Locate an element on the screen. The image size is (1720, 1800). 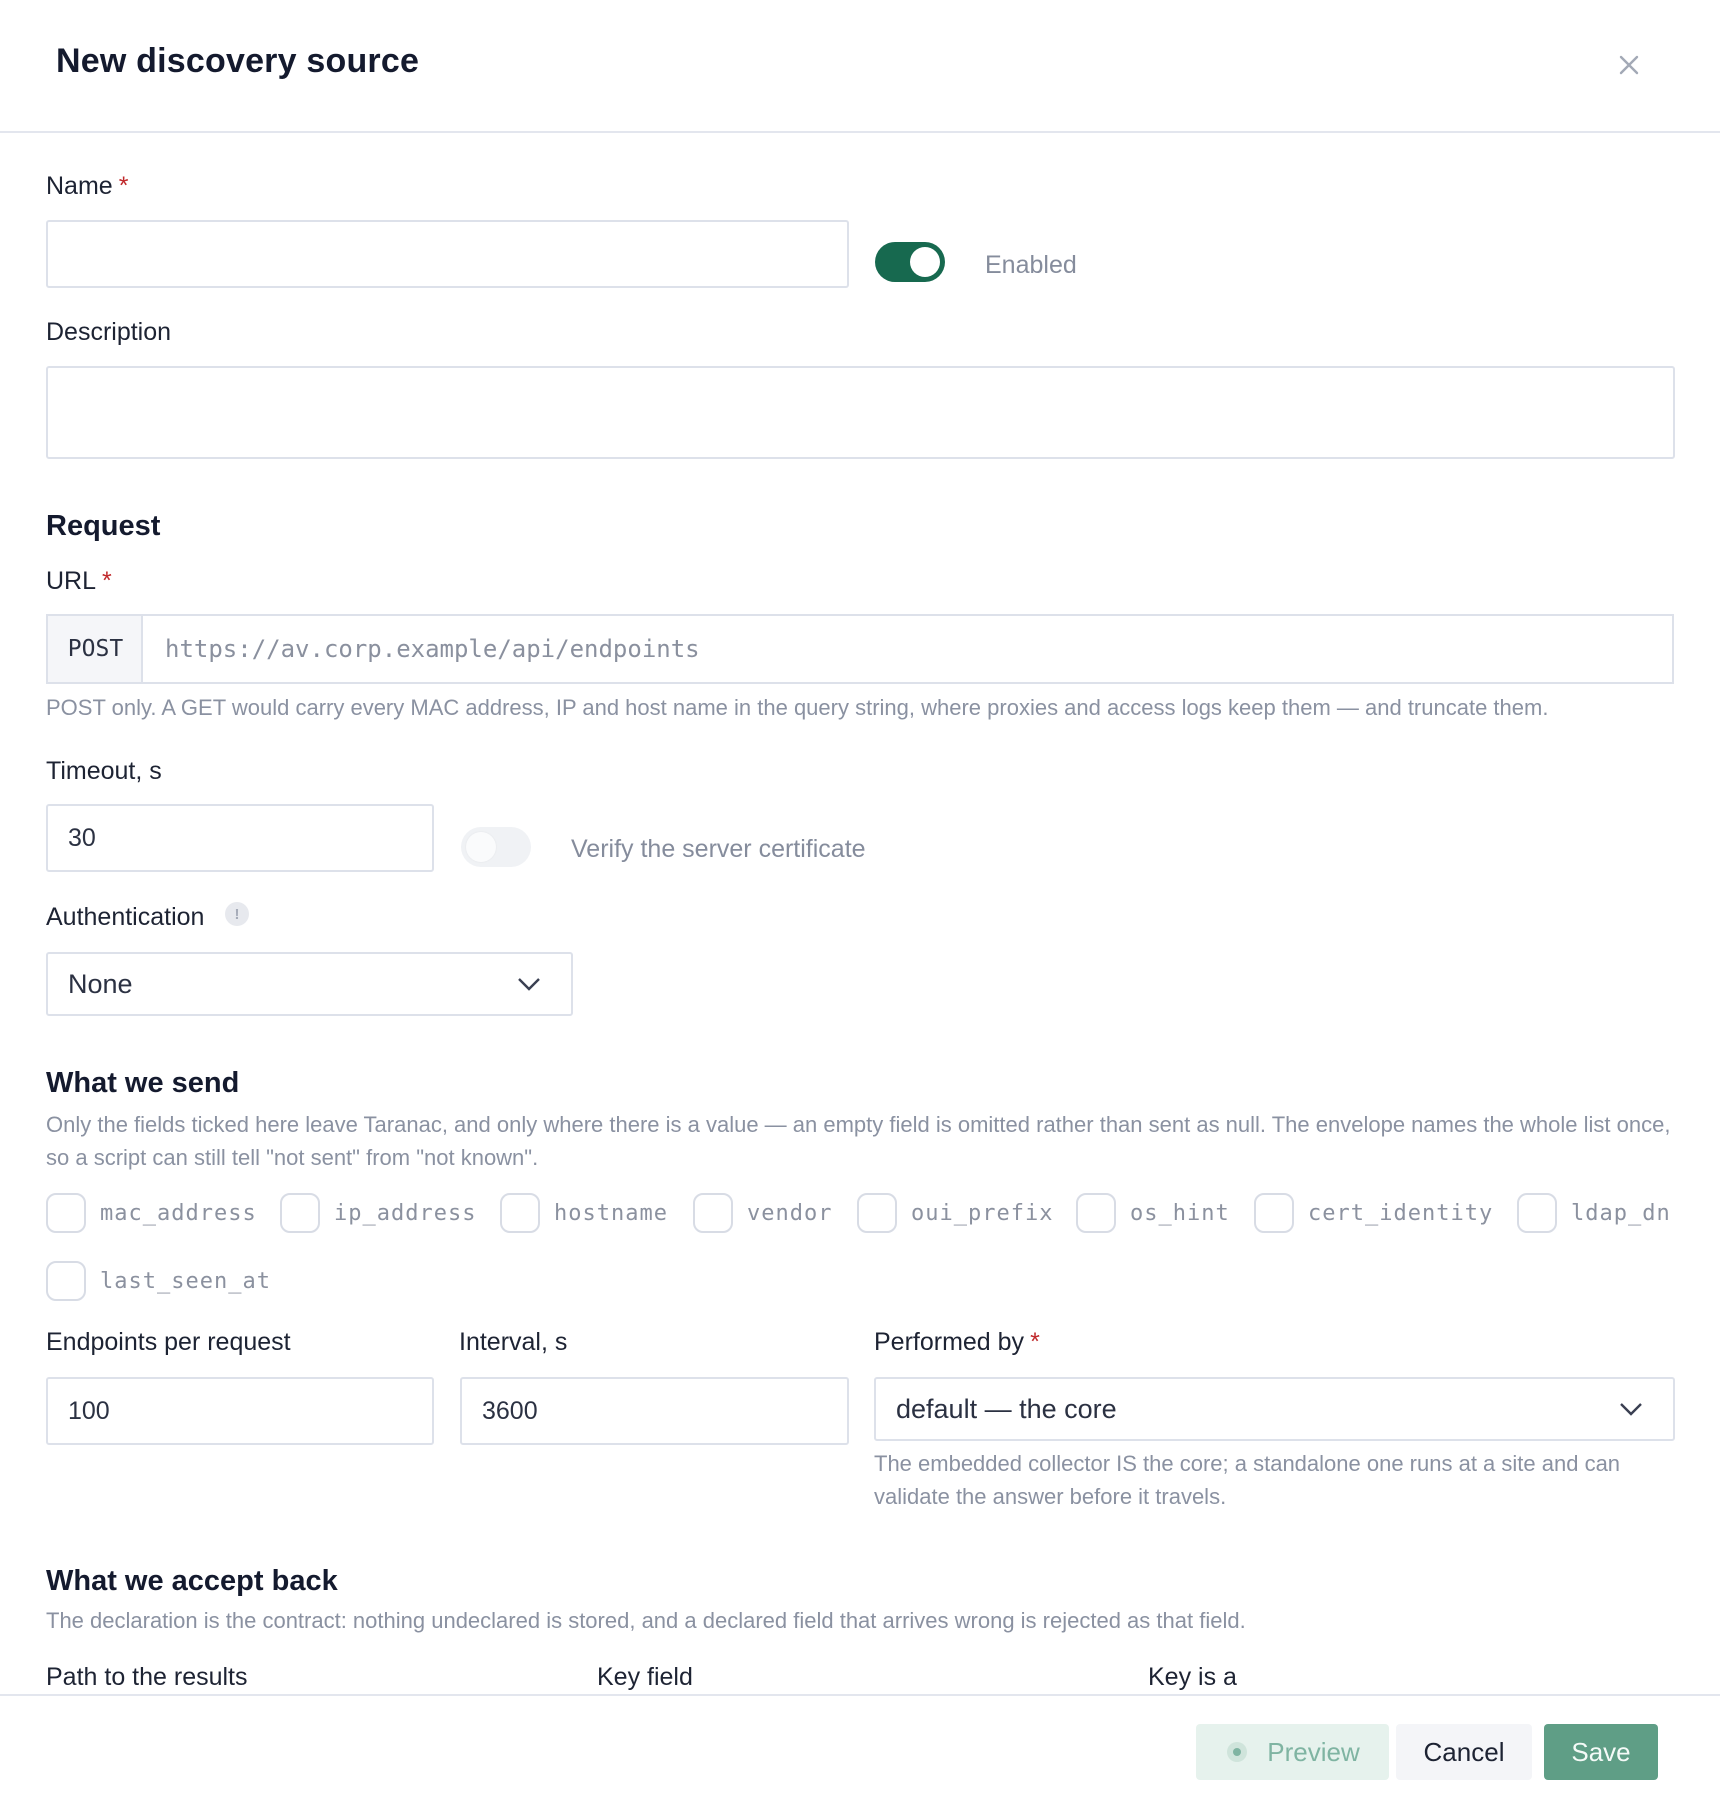
field-checkbox-oui-prefix: oui_prefix is located at coordinates (955, 1213).